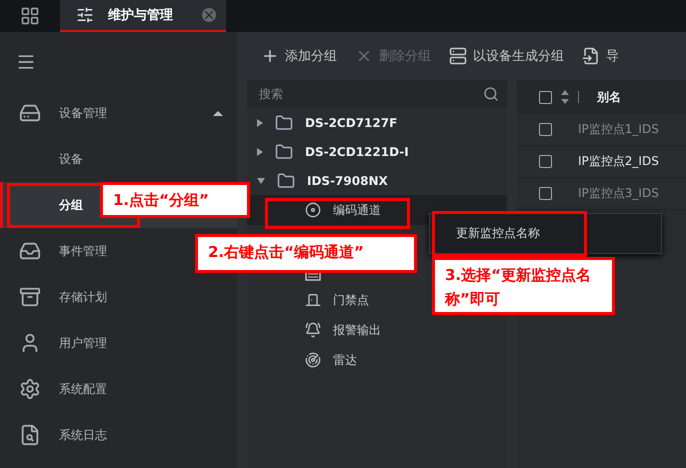  What do you see at coordinates (345, 360) in the screenshot?
I see `tree-item-label: 雷达` at bounding box center [345, 360].